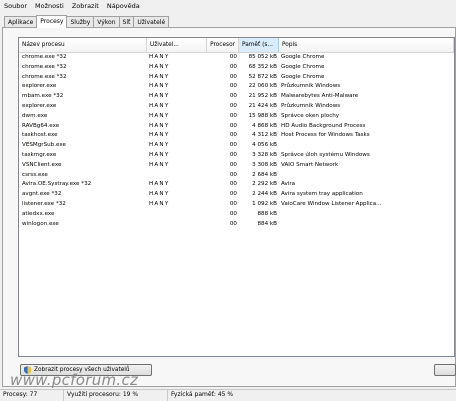  Describe the element at coordinates (43, 96) in the screenshot. I see `process-name-cell: mbam.exe *32` at that location.